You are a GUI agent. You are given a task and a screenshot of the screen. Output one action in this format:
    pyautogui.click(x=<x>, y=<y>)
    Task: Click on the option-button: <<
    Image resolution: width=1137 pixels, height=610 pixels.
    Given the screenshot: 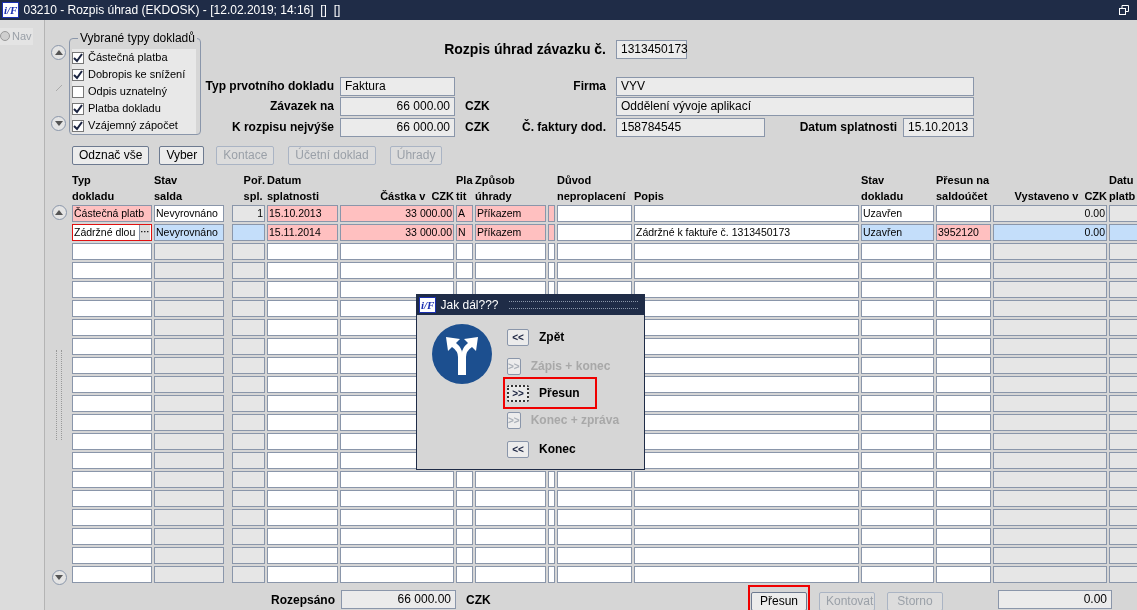 What is the action you would take?
    pyautogui.click(x=518, y=337)
    